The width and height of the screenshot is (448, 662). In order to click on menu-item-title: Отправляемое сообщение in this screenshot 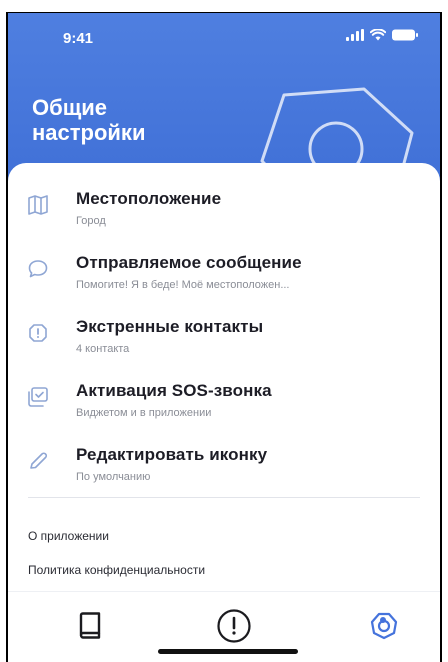, I will do `click(189, 262)`.